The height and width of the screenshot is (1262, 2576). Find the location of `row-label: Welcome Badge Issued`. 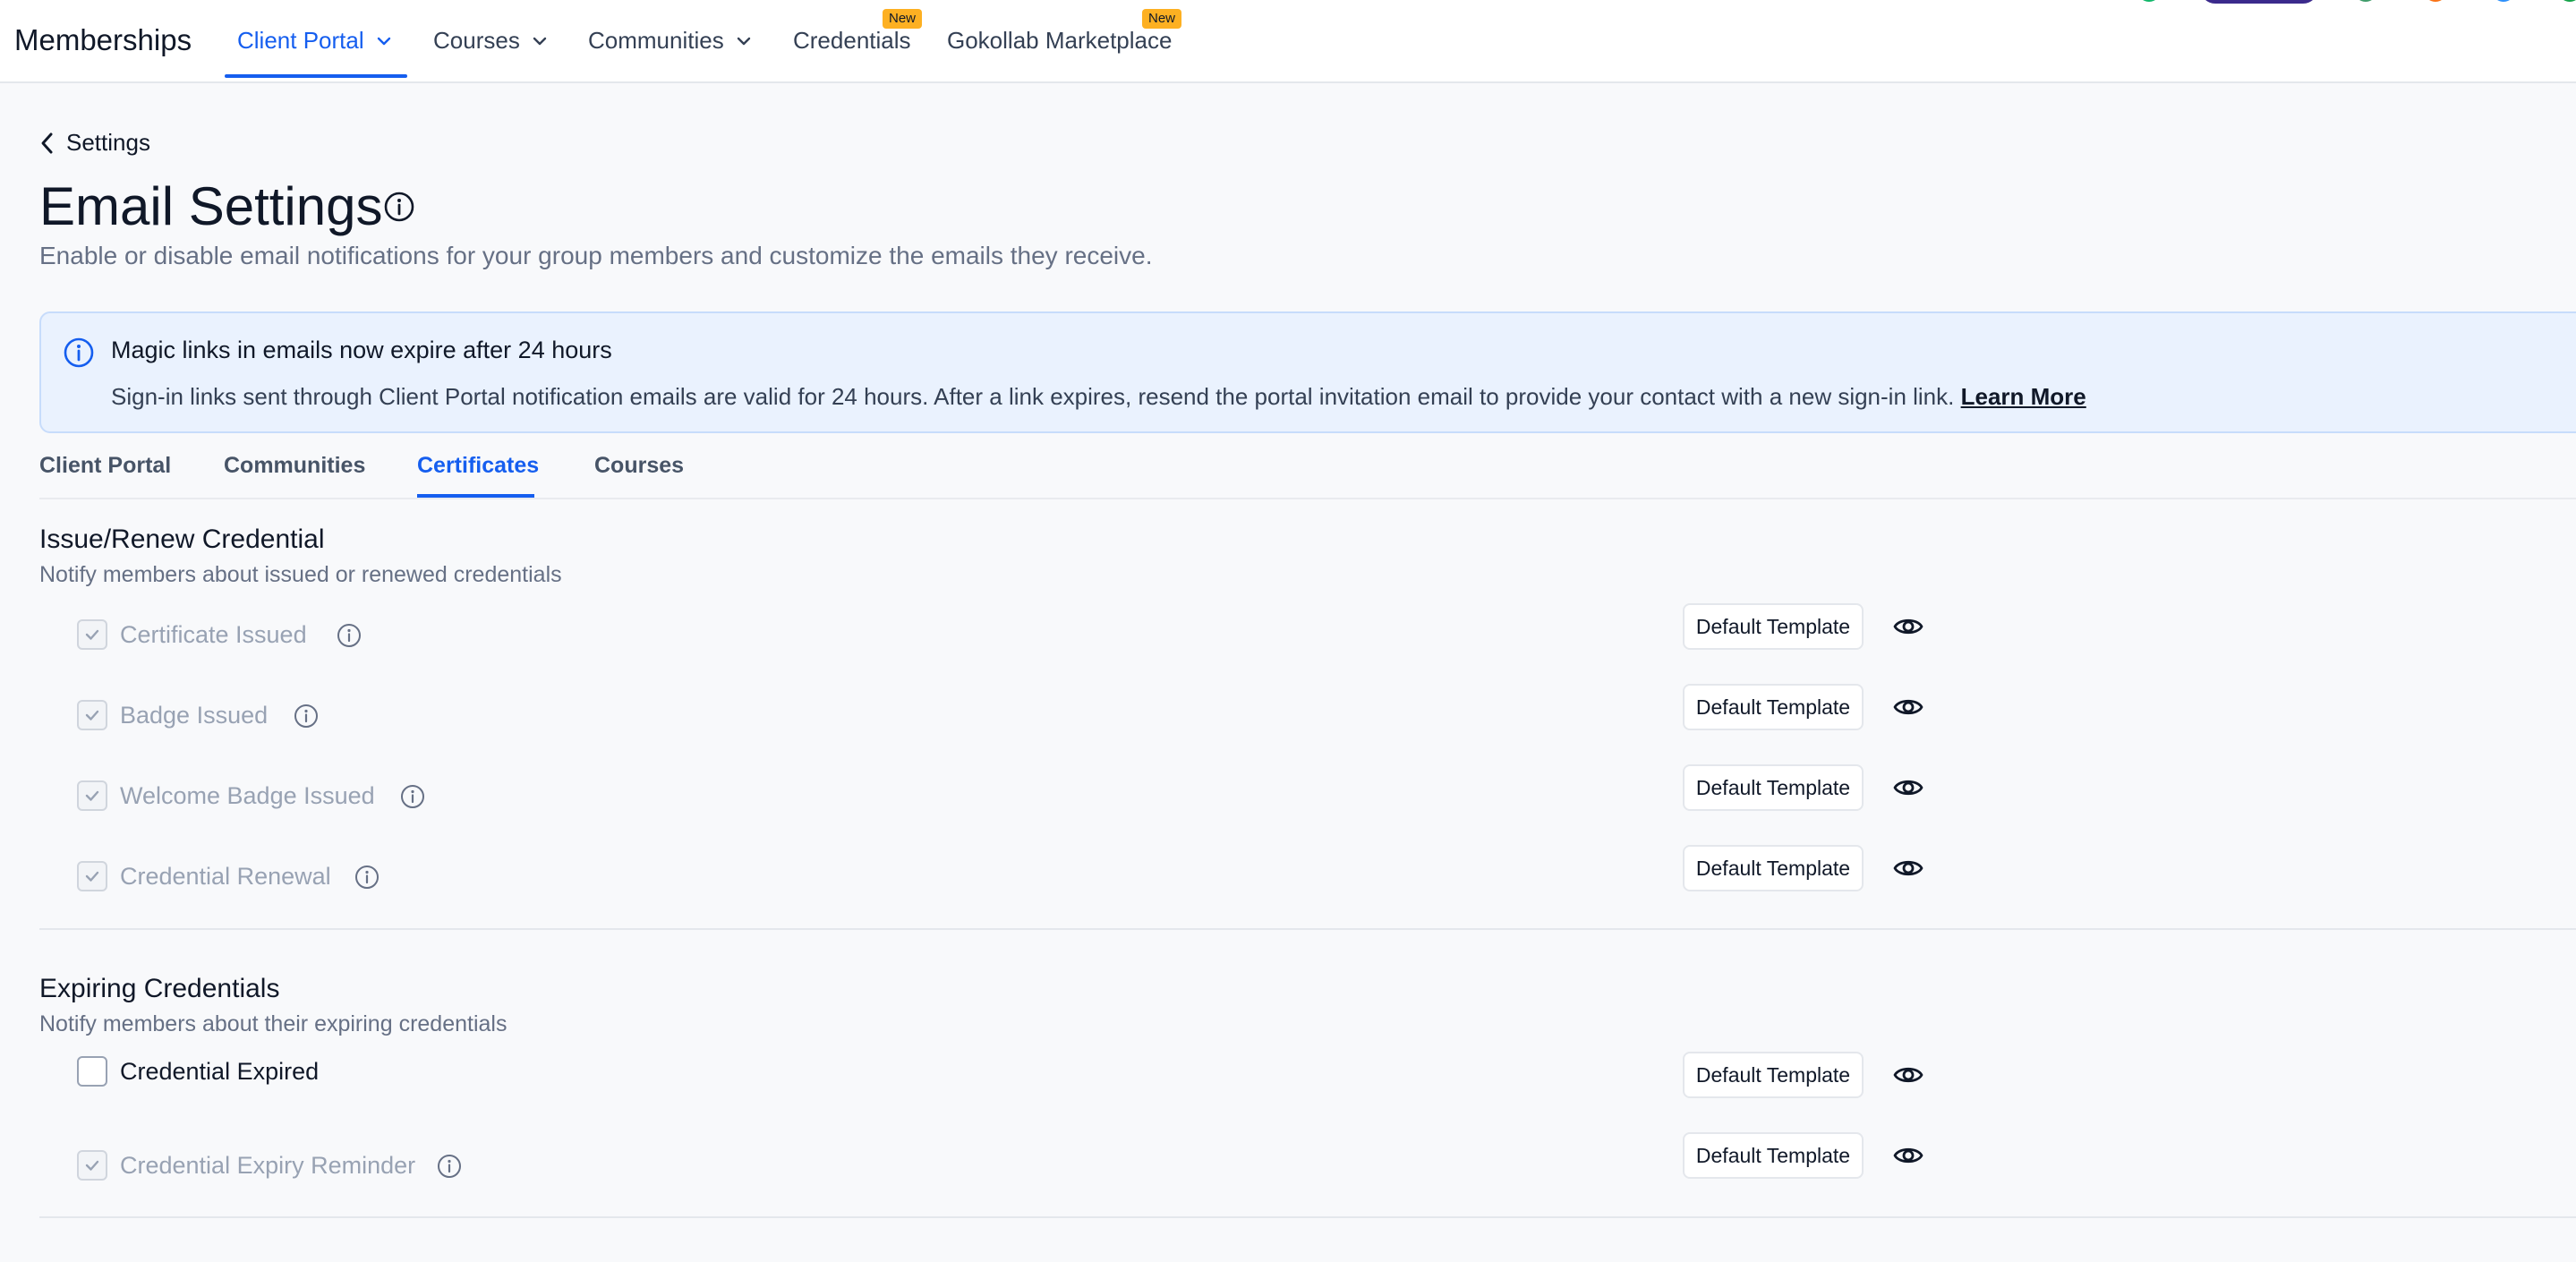

row-label: Welcome Badge Issued is located at coordinates (247, 795).